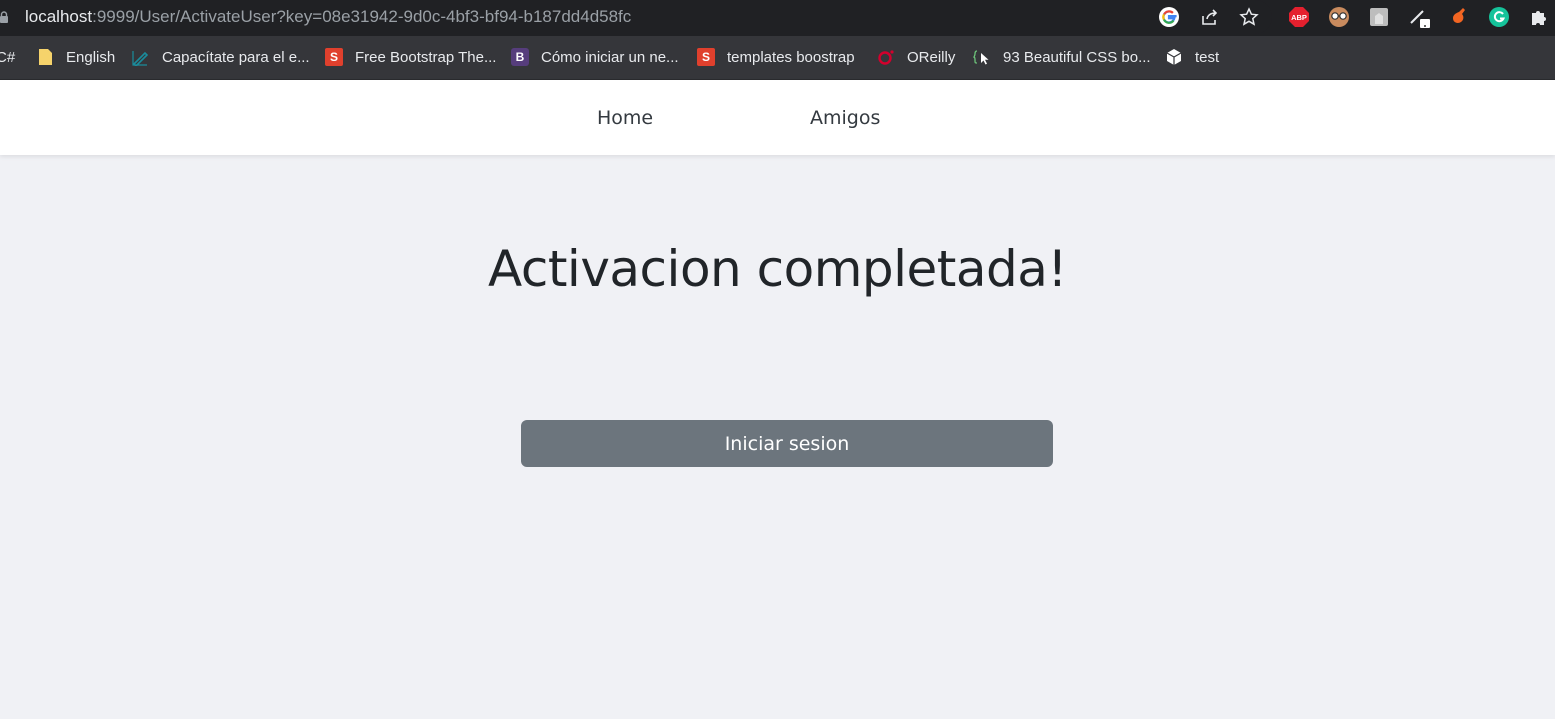  What do you see at coordinates (1499, 17) in the screenshot?
I see `grammarly-icon` at bounding box center [1499, 17].